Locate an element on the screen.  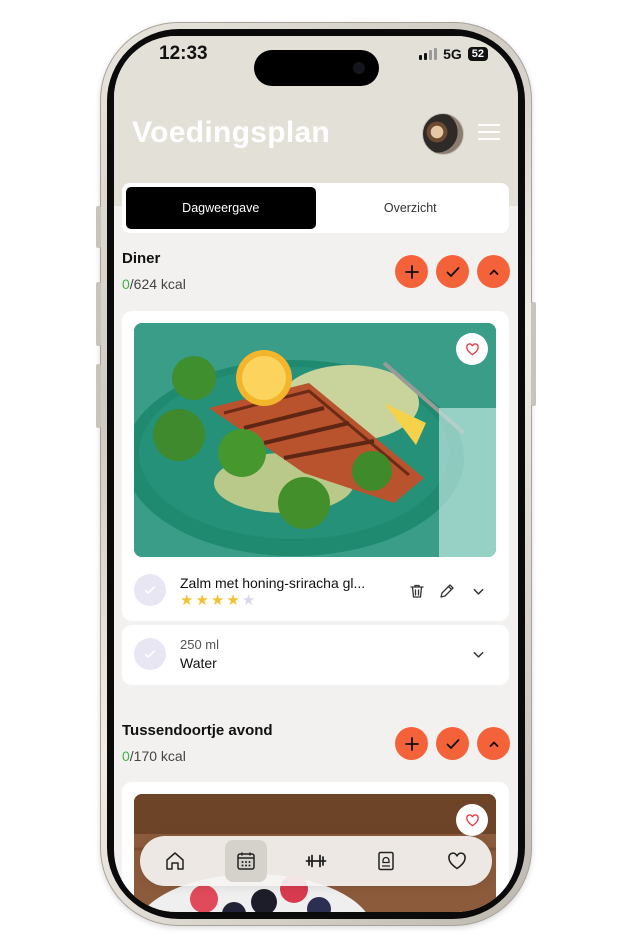
bottom-nav is located at coordinates (316, 861).